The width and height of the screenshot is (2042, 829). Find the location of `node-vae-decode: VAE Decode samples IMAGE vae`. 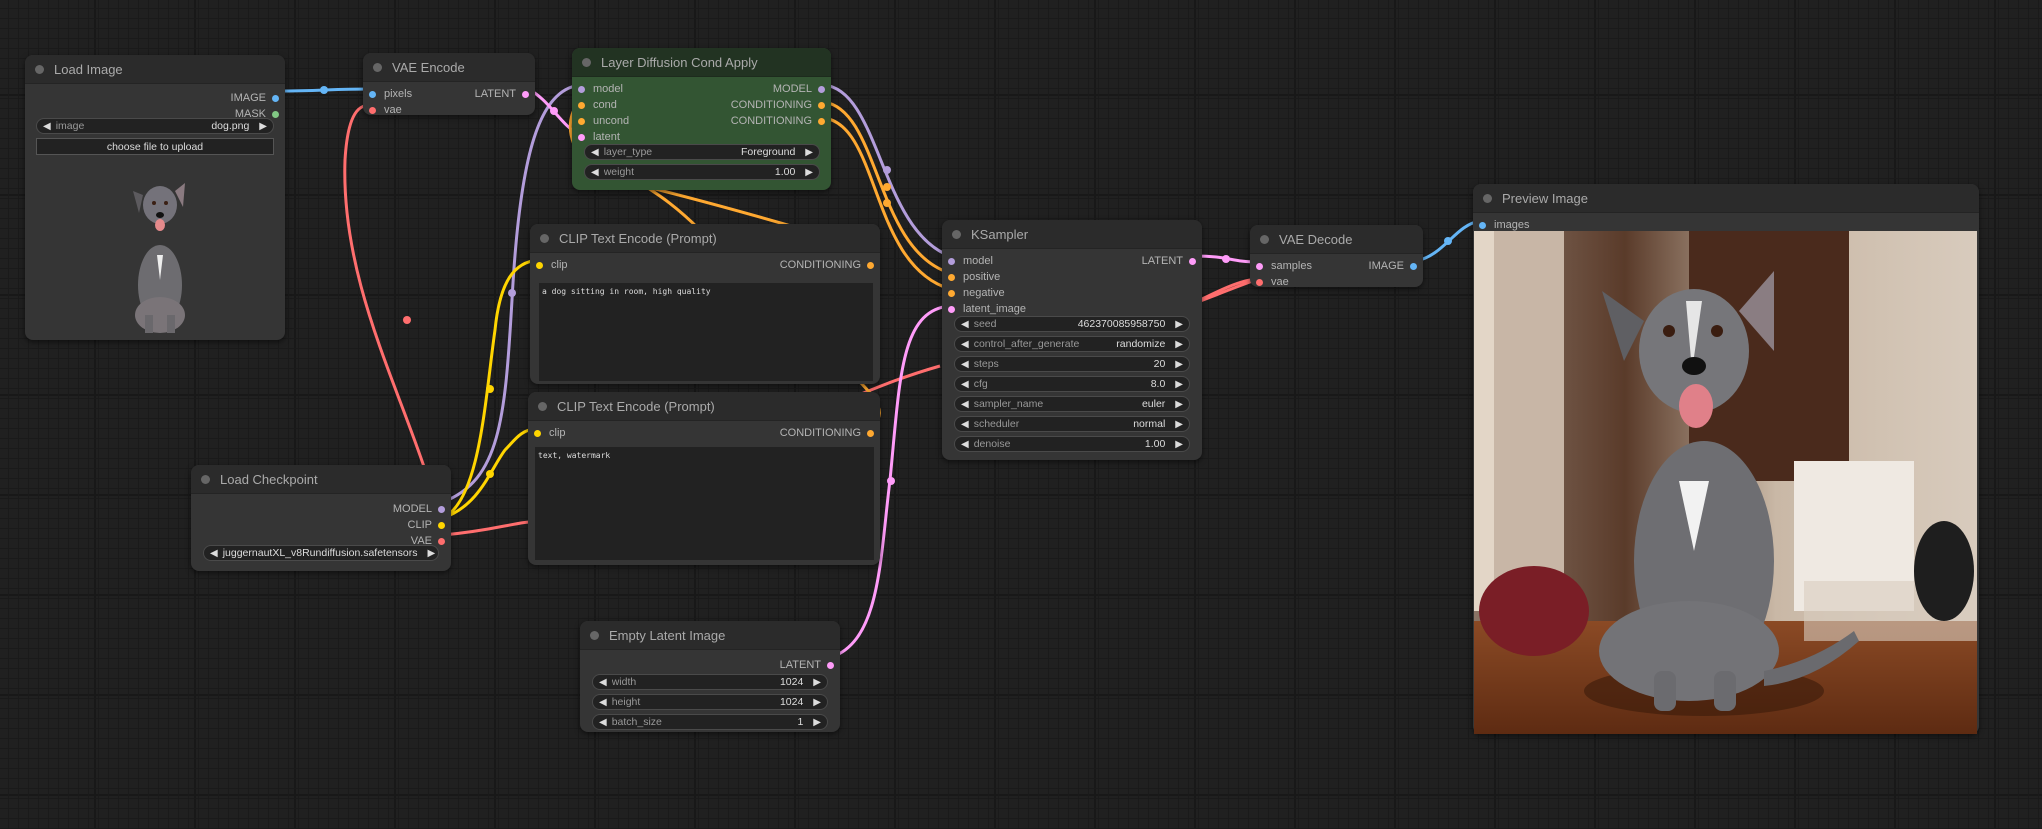

node-vae-decode: VAE Decode samples IMAGE vae is located at coordinates (1336, 257).